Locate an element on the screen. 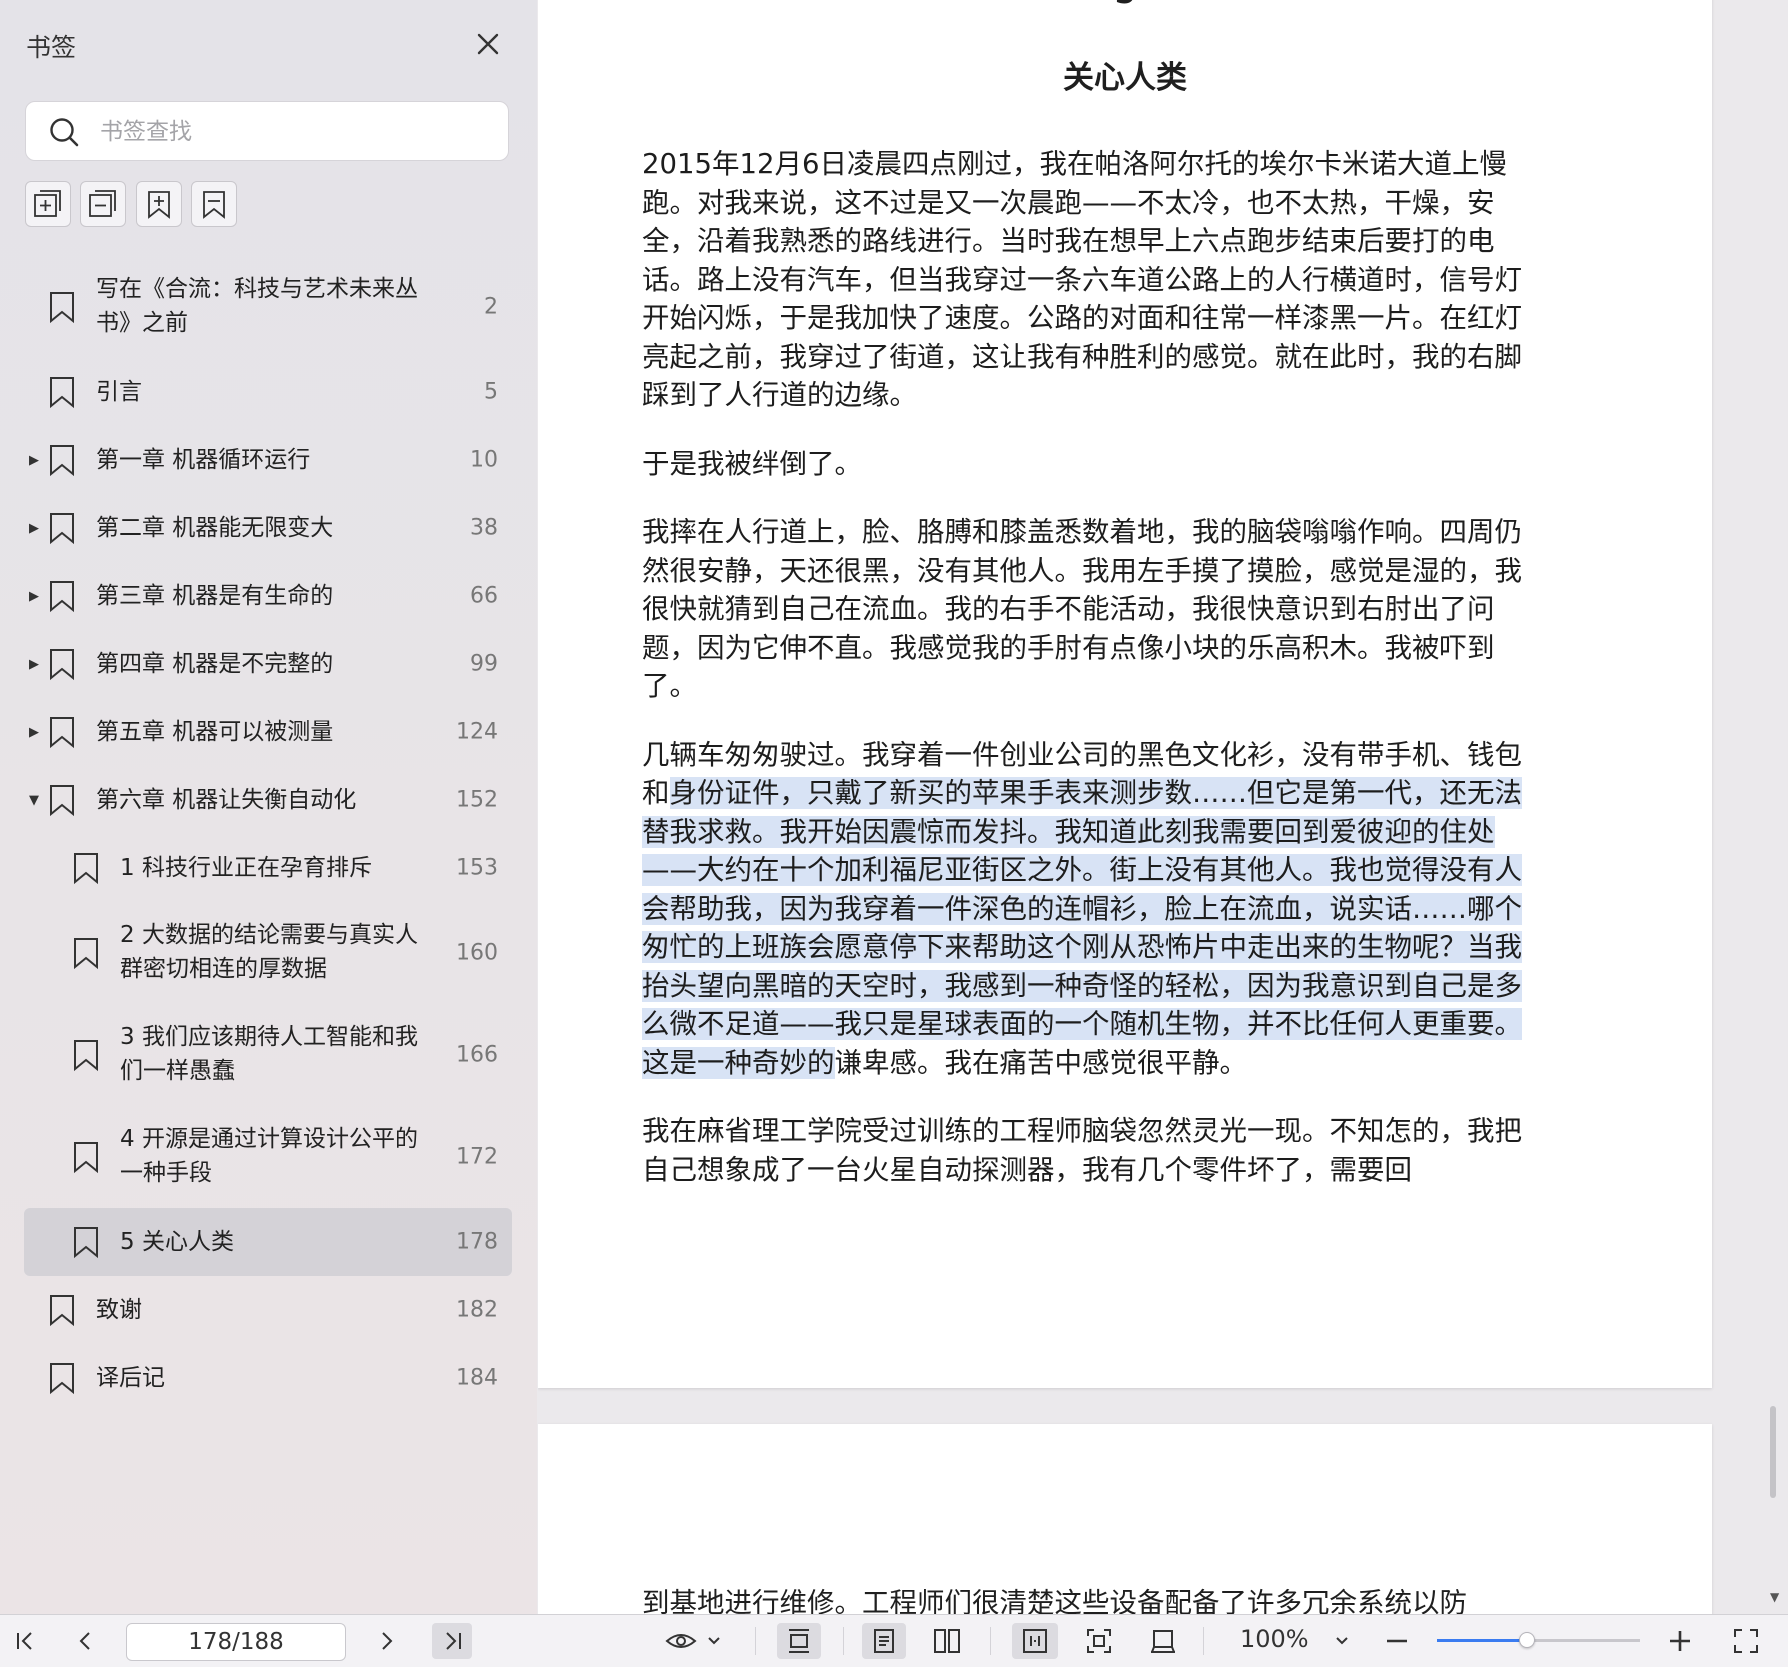 This screenshot has width=1788, height=1667. bookmark-label: 第二章 机器能无限变大 is located at coordinates (215, 528).